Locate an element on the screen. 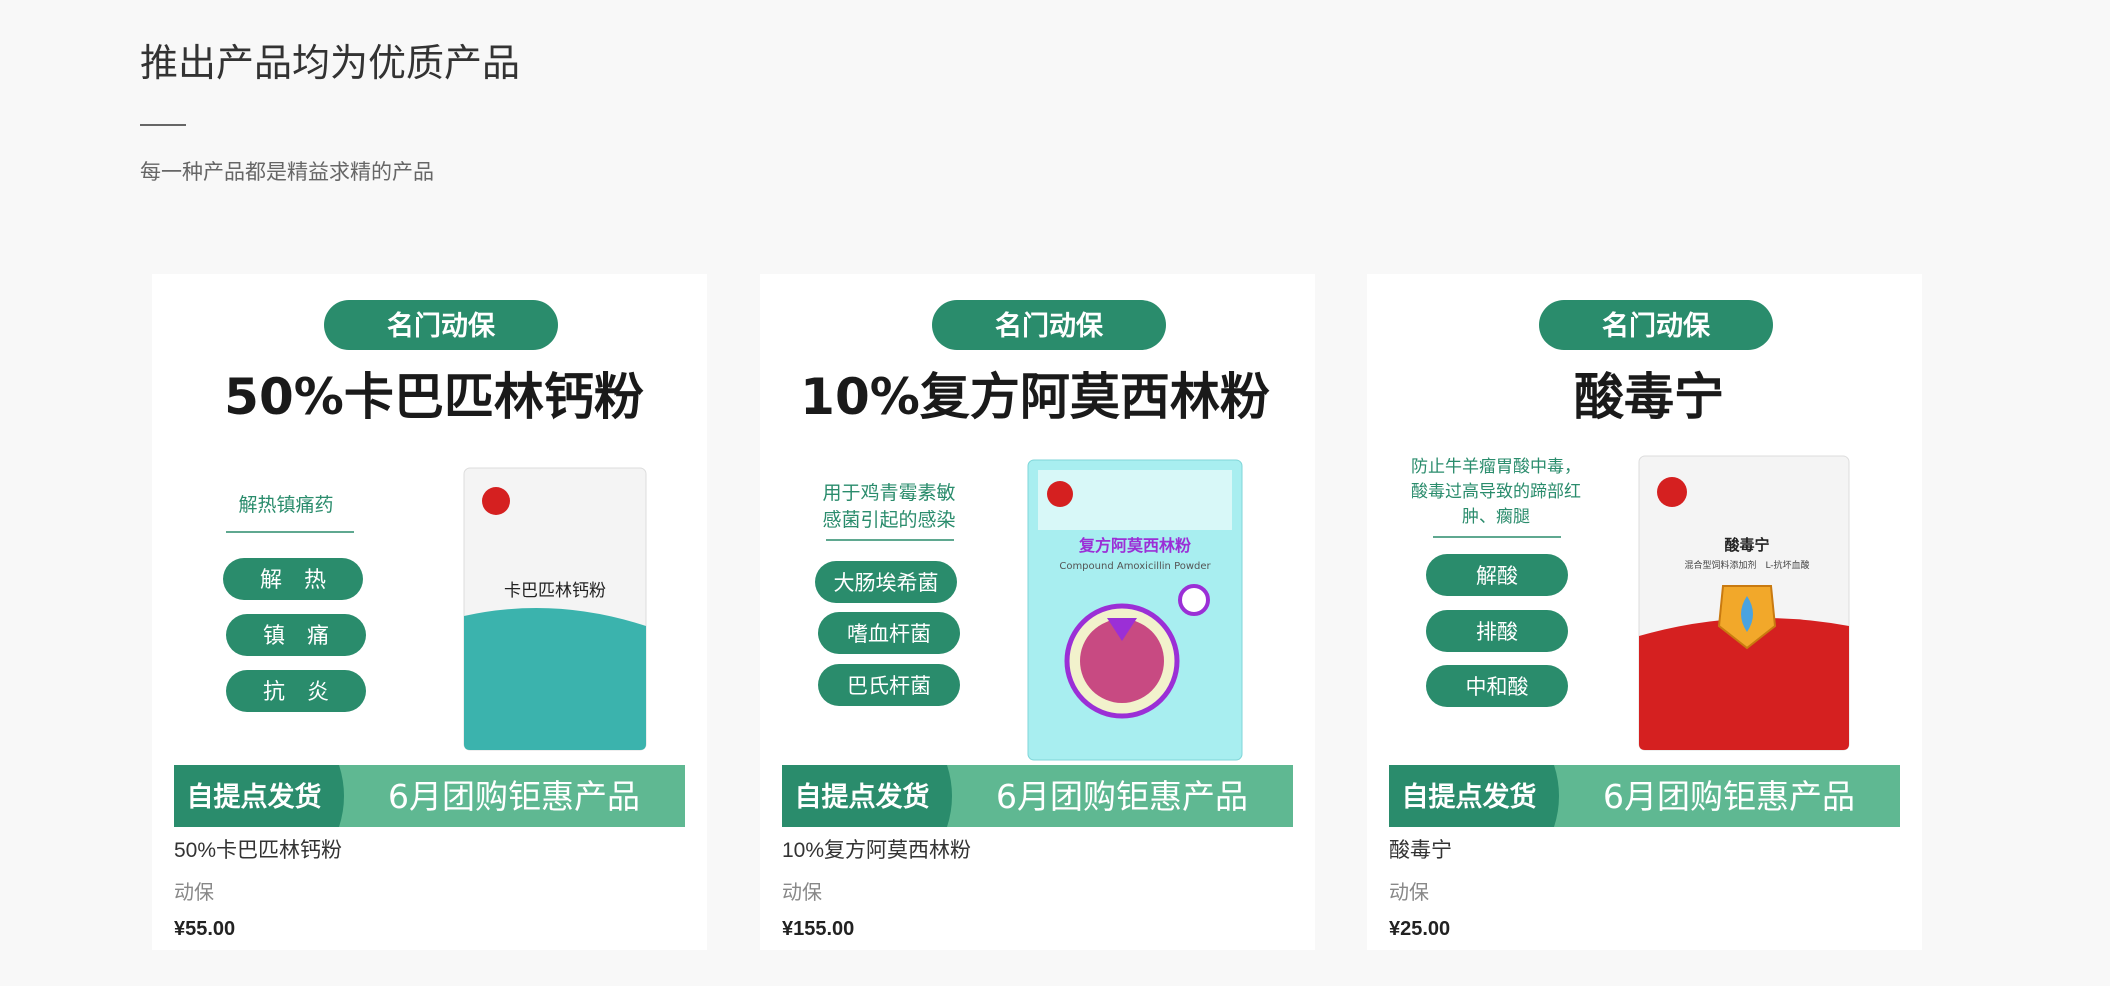  image-tagline-line: 酸毒过高导致的蹄部红 is located at coordinates (1496, 492).